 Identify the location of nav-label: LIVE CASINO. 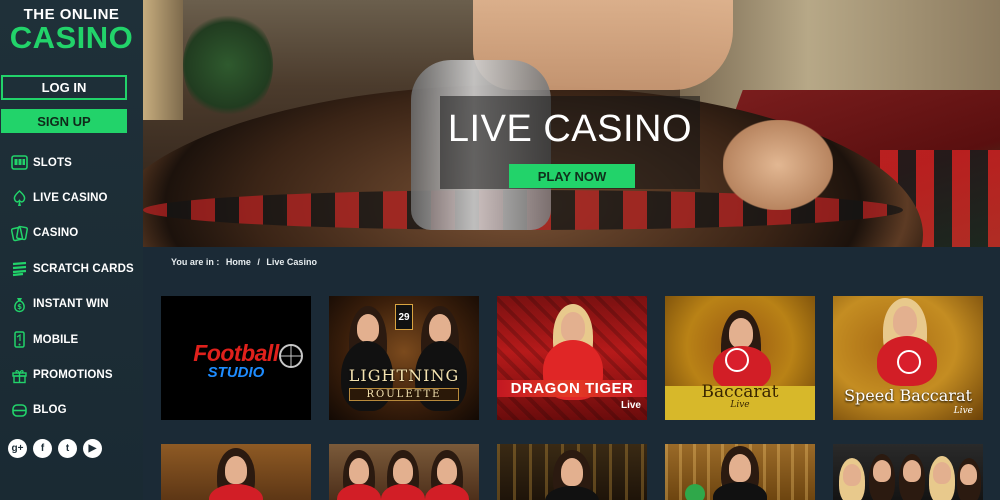
(70, 198).